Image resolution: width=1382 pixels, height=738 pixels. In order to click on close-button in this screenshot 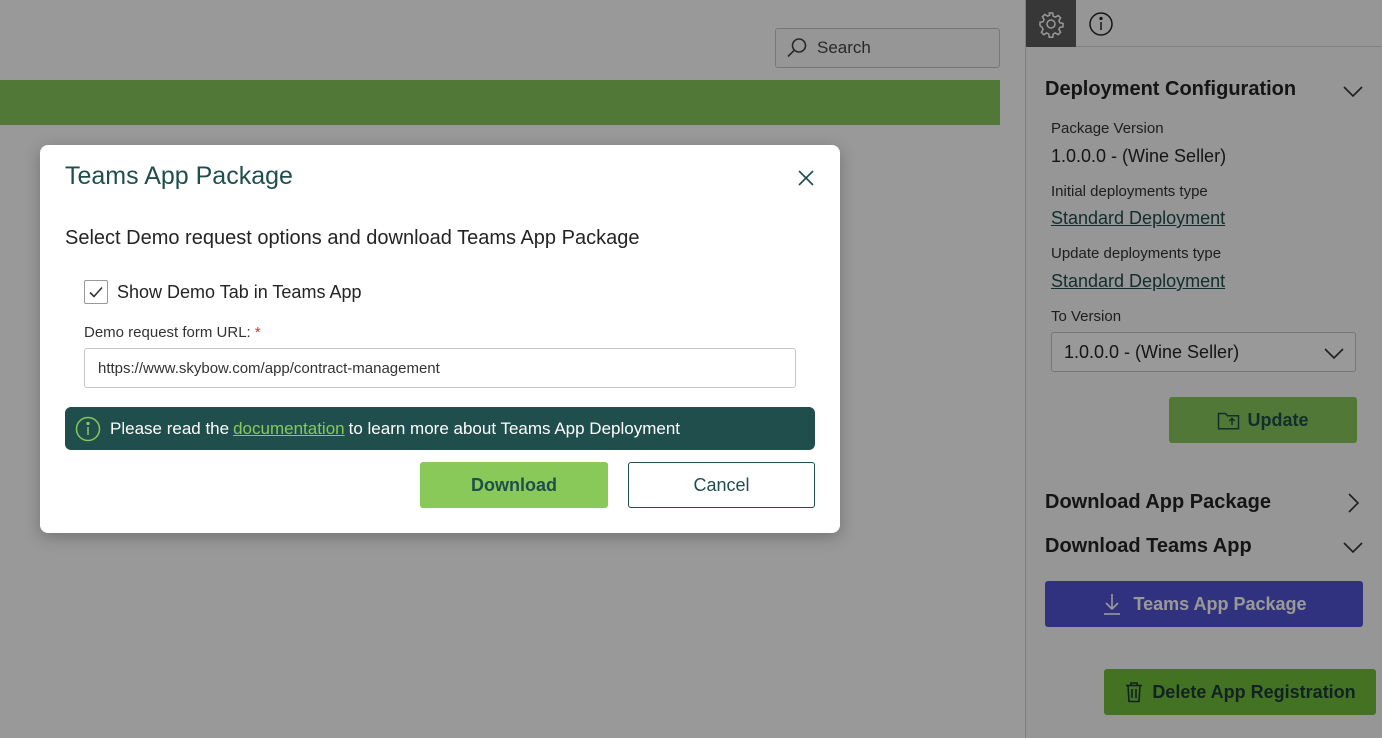, I will do `click(806, 178)`.